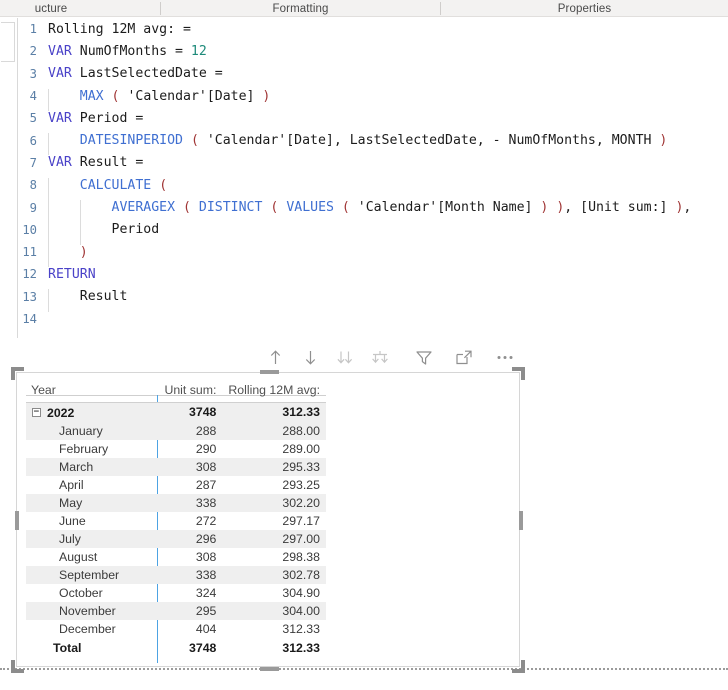 This screenshot has height=690, width=728. Describe the element at coordinates (518, 666) in the screenshot. I see `resize-handle-bottom-right` at that location.